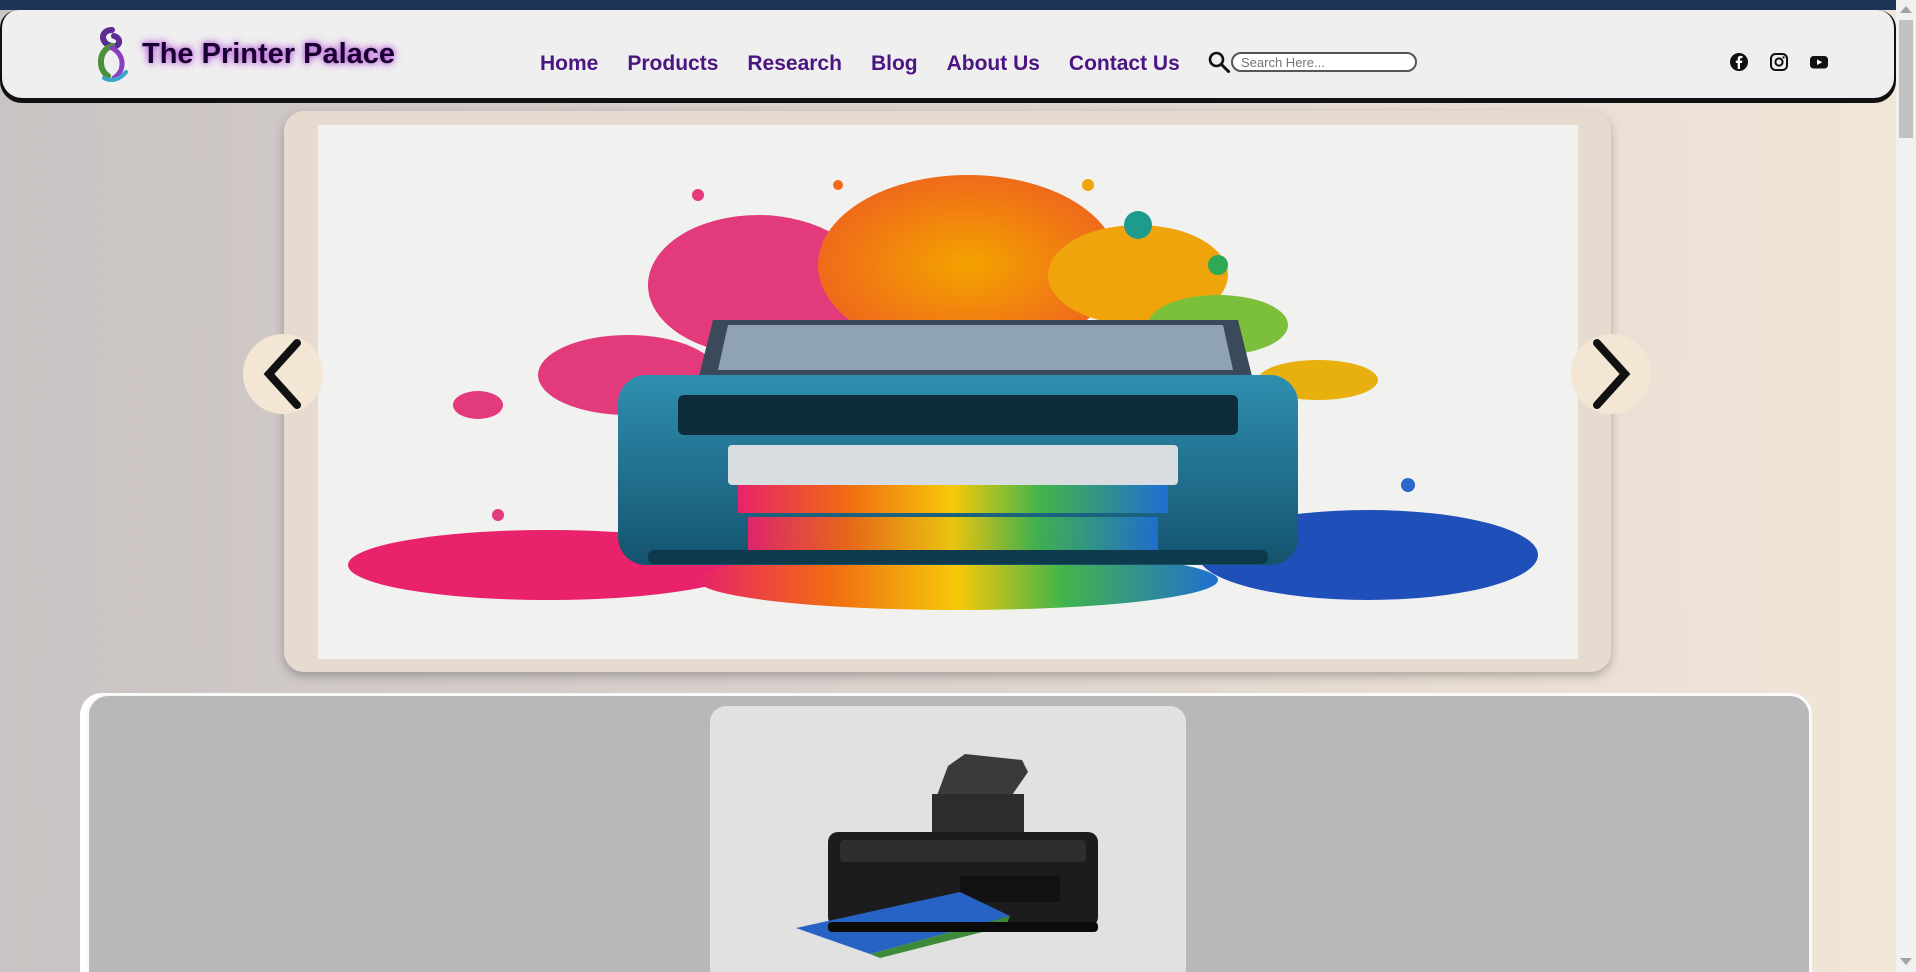  I want to click on scroll-down-arrow-icon, so click(1906, 961).